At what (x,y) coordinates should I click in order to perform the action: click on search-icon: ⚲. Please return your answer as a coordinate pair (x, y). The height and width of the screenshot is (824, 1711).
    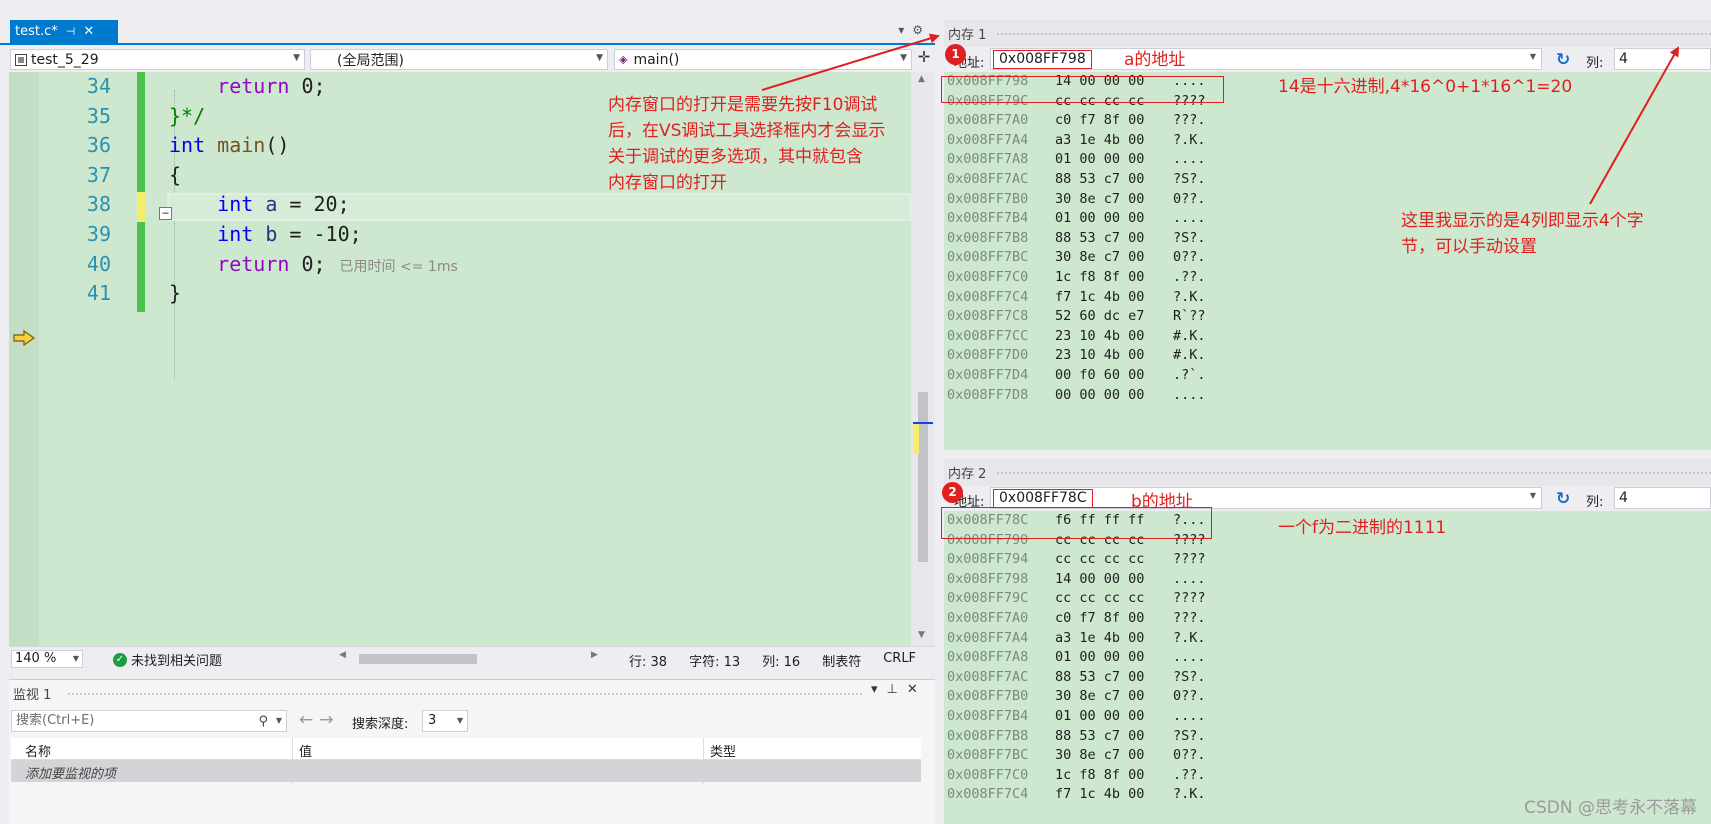
    Looking at the image, I should click on (263, 722).